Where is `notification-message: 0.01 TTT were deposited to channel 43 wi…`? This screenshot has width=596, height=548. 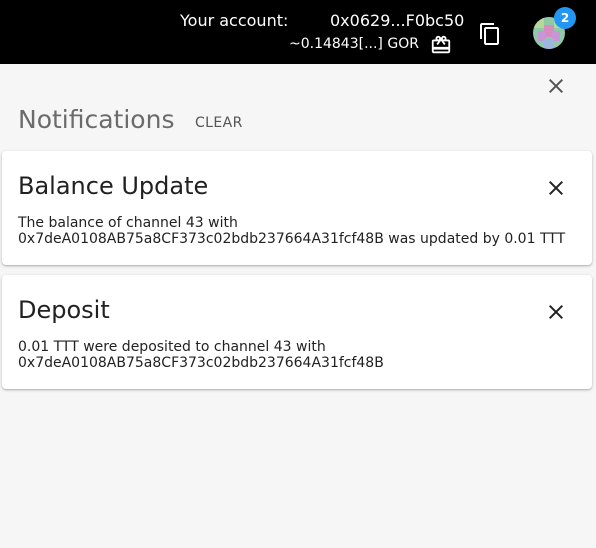
notification-message: 0.01 TTT were deposited to channel 43 wi… is located at coordinates (201, 355).